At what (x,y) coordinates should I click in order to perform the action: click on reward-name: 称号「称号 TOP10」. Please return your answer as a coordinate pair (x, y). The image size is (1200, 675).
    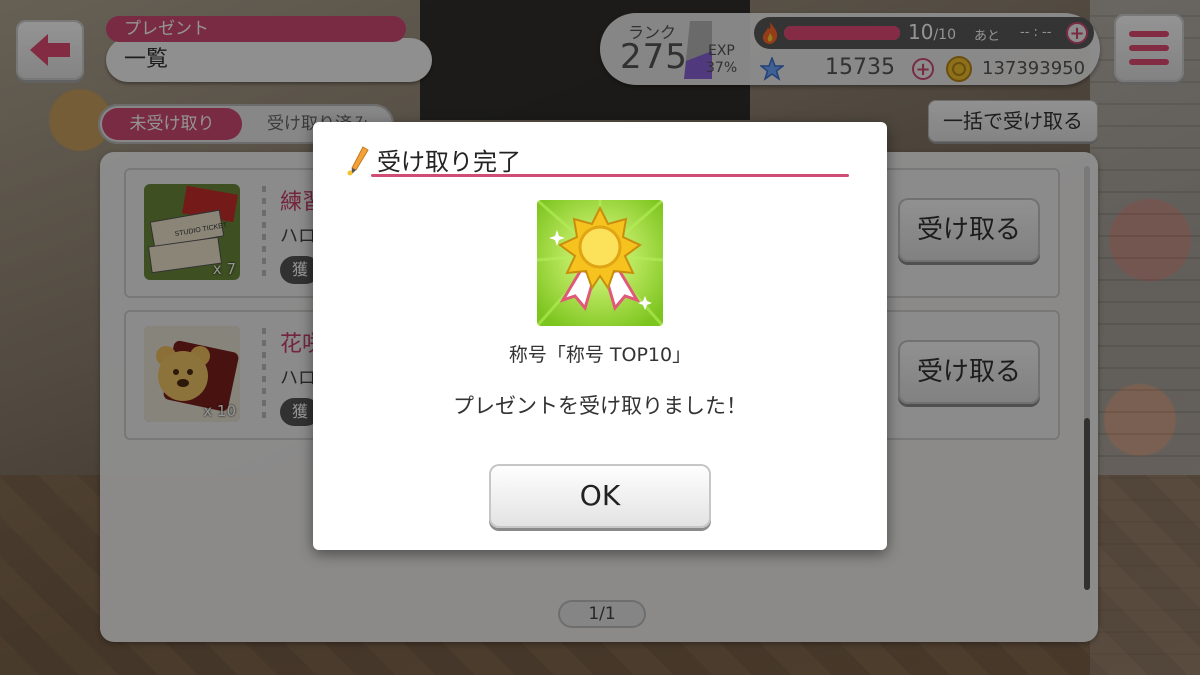
    Looking at the image, I should click on (600, 355).